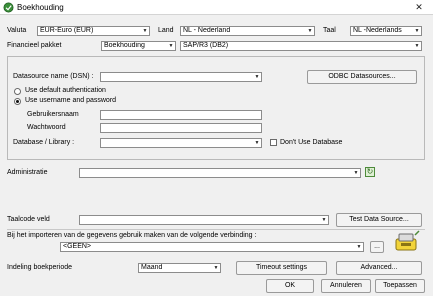 The width and height of the screenshot is (433, 296). Describe the element at coordinates (17, 91) in the screenshot. I see `radio-default-auth` at that location.